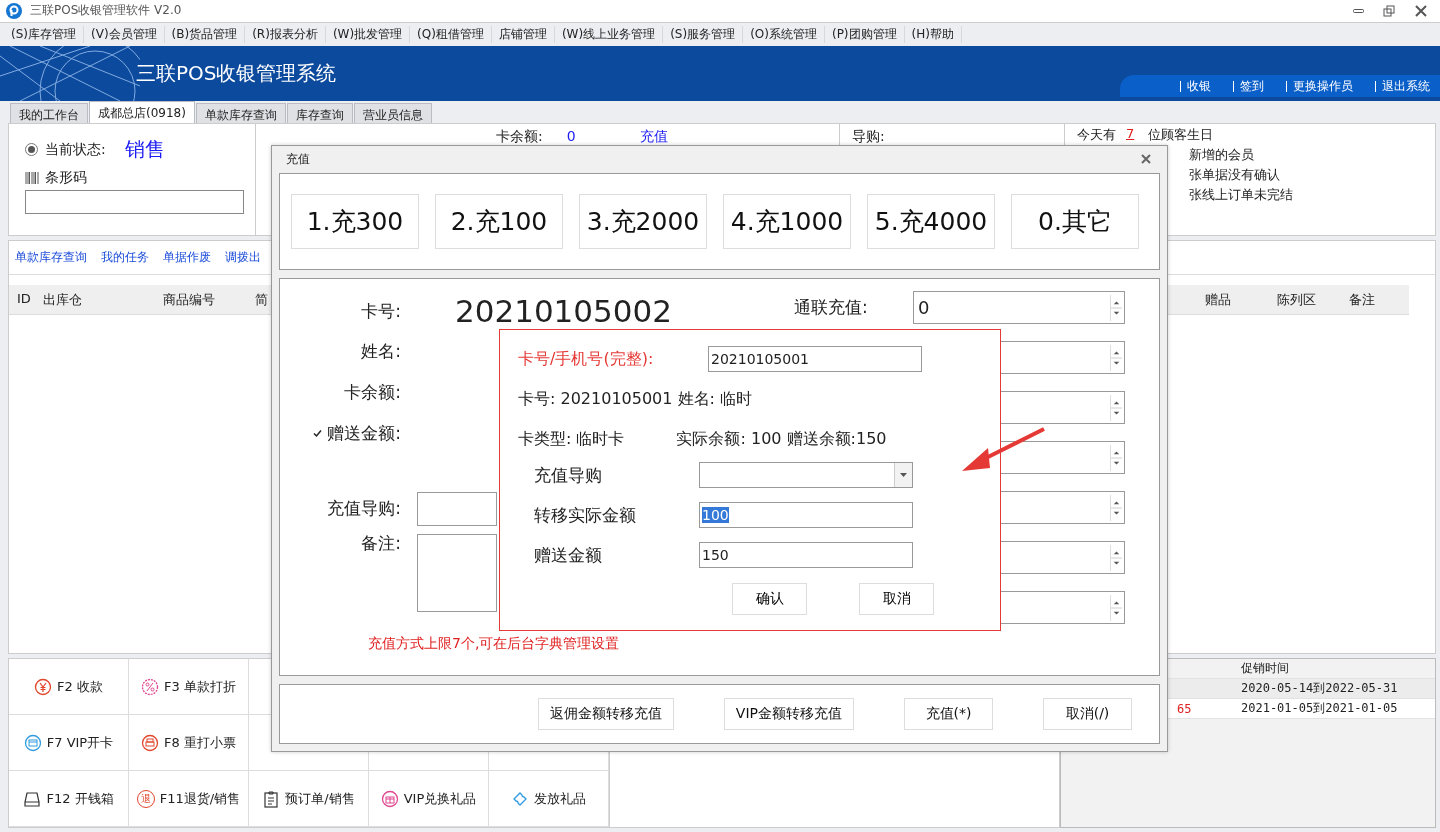 The width and height of the screenshot is (1440, 832). Describe the element at coordinates (189, 299) in the screenshot. I see `column-header: 商品编号` at that location.